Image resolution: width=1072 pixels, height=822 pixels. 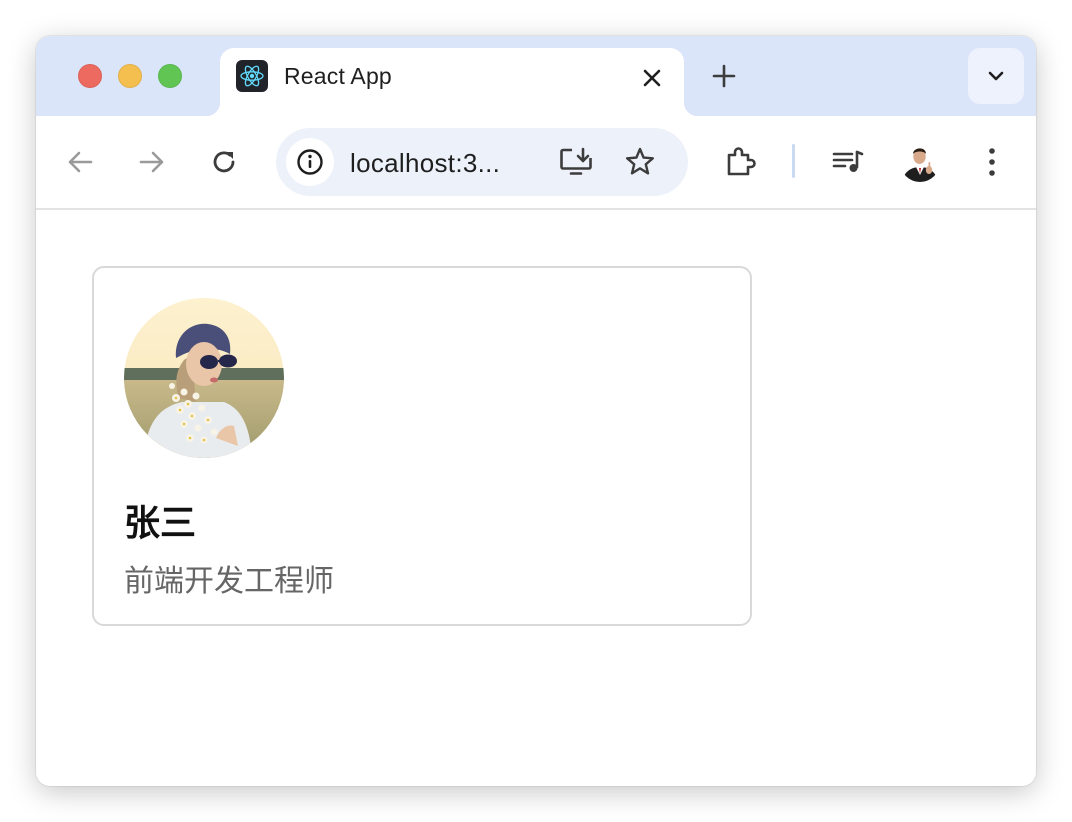 I want to click on user-role: 前端开发工程师, so click(x=229, y=581).